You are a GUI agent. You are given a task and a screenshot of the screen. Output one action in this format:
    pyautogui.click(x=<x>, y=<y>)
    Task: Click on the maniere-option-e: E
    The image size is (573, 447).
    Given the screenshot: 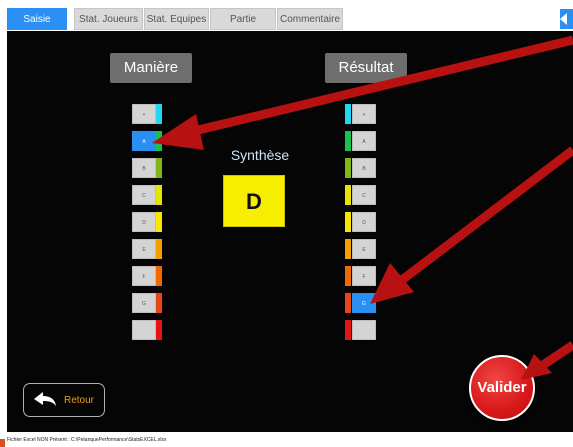 What is the action you would take?
    pyautogui.click(x=144, y=249)
    